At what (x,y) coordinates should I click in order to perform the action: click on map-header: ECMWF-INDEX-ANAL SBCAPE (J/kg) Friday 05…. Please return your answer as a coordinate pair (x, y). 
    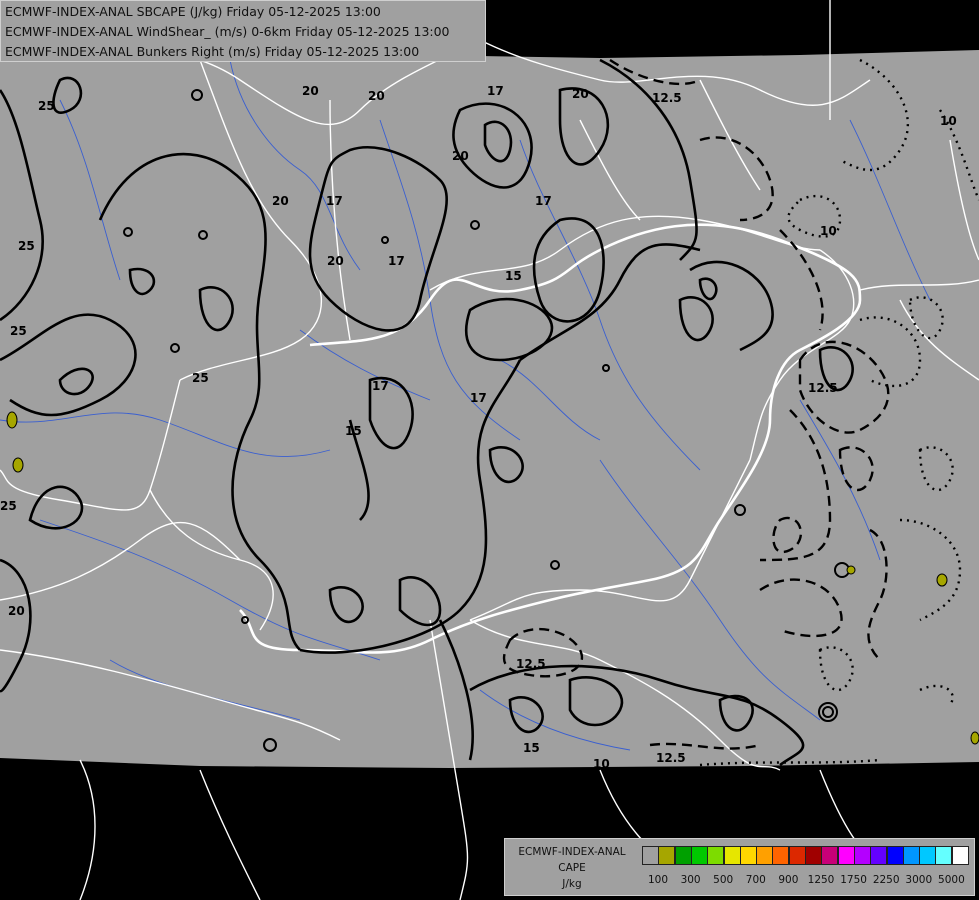
    Looking at the image, I should click on (243, 31).